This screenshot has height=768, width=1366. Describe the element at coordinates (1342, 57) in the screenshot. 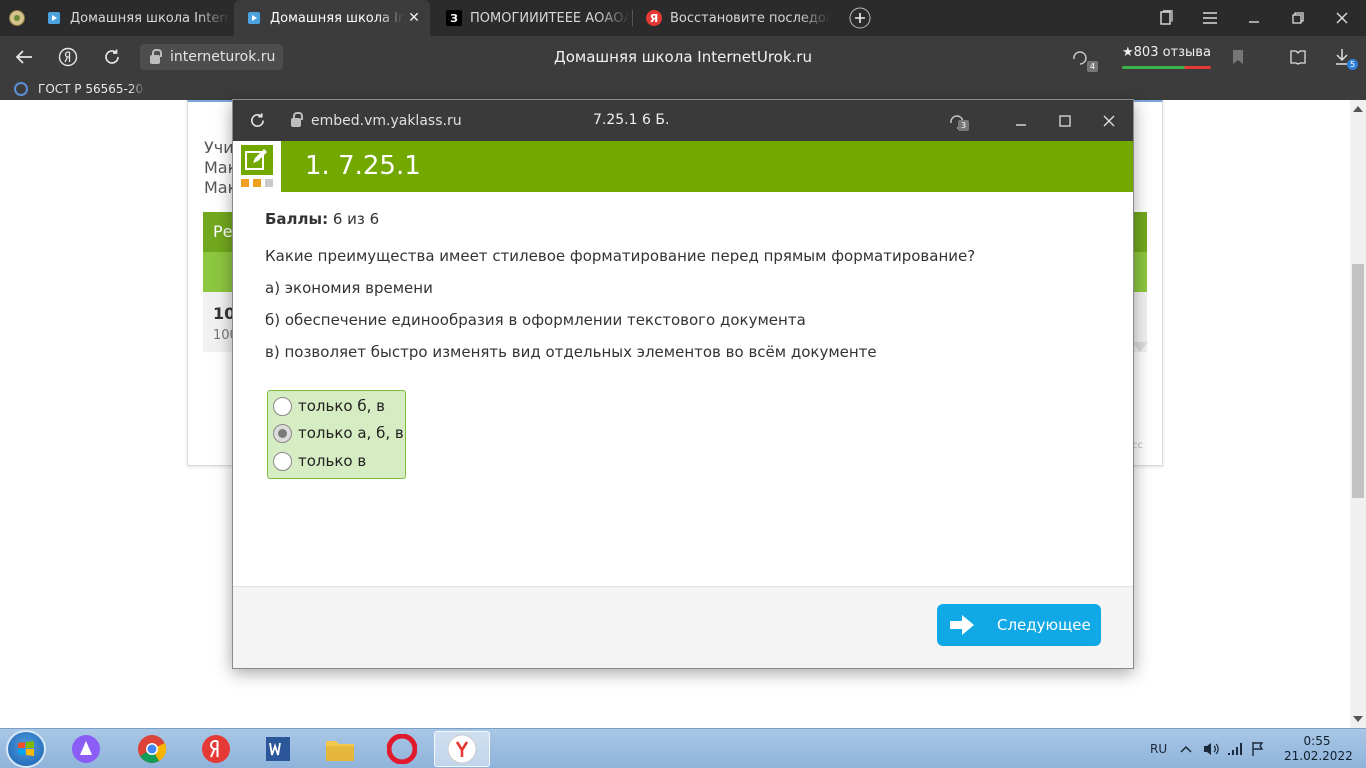

I see `downloads-icon: 5` at that location.